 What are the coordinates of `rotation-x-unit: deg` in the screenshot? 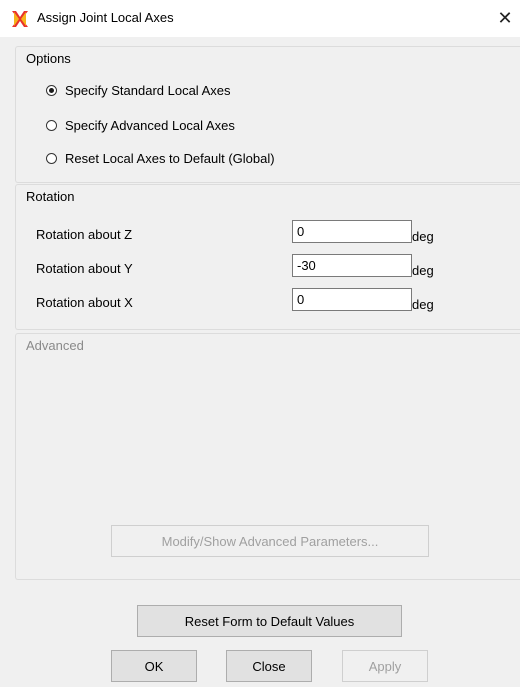 It's located at (423, 304).